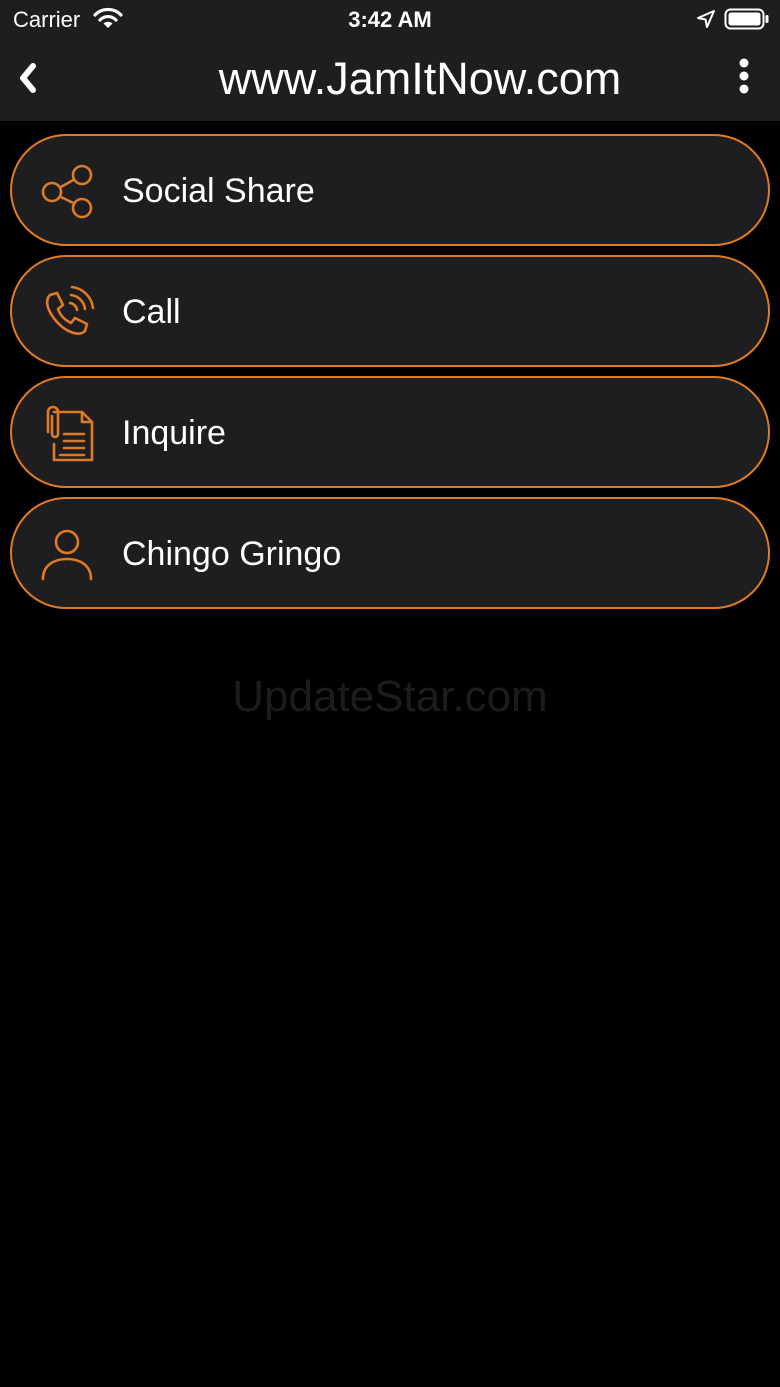 Image resolution: width=780 pixels, height=1387 pixels. I want to click on page-title: www.JamItNow.com, so click(420, 78).